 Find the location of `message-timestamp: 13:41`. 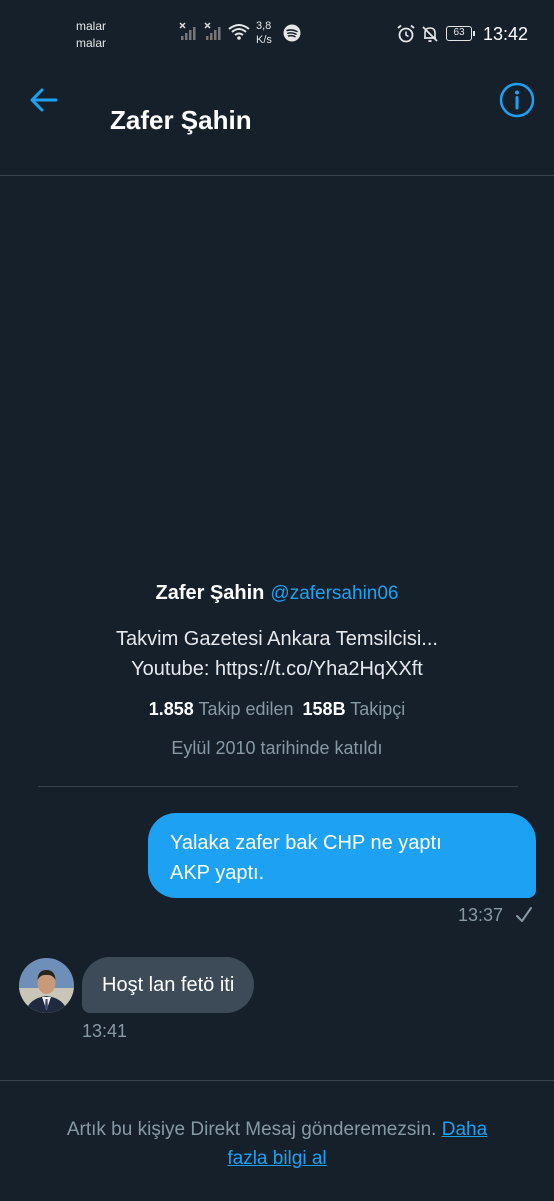

message-timestamp: 13:41 is located at coordinates (105, 1031).